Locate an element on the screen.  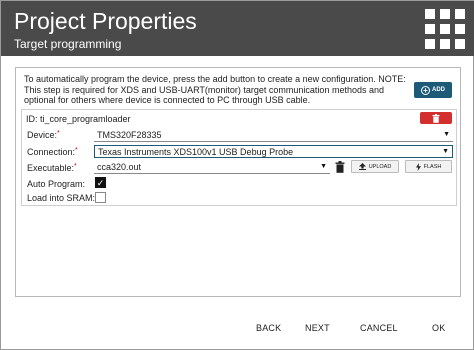
device-value: TMS320F28335 is located at coordinates (129, 135).